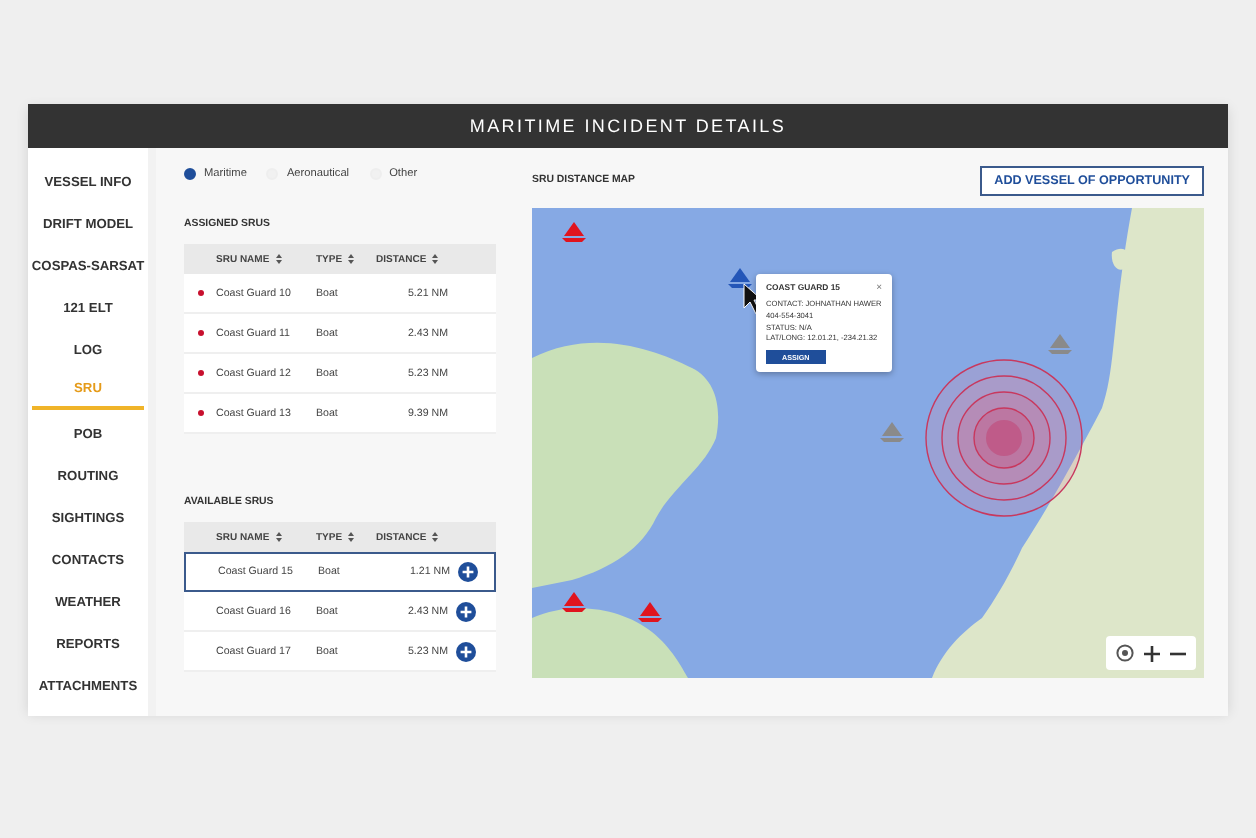 The width and height of the screenshot is (1256, 838). What do you see at coordinates (628, 126) in the screenshot?
I see `window-title: MARITIME INCIDENT DETAILS` at bounding box center [628, 126].